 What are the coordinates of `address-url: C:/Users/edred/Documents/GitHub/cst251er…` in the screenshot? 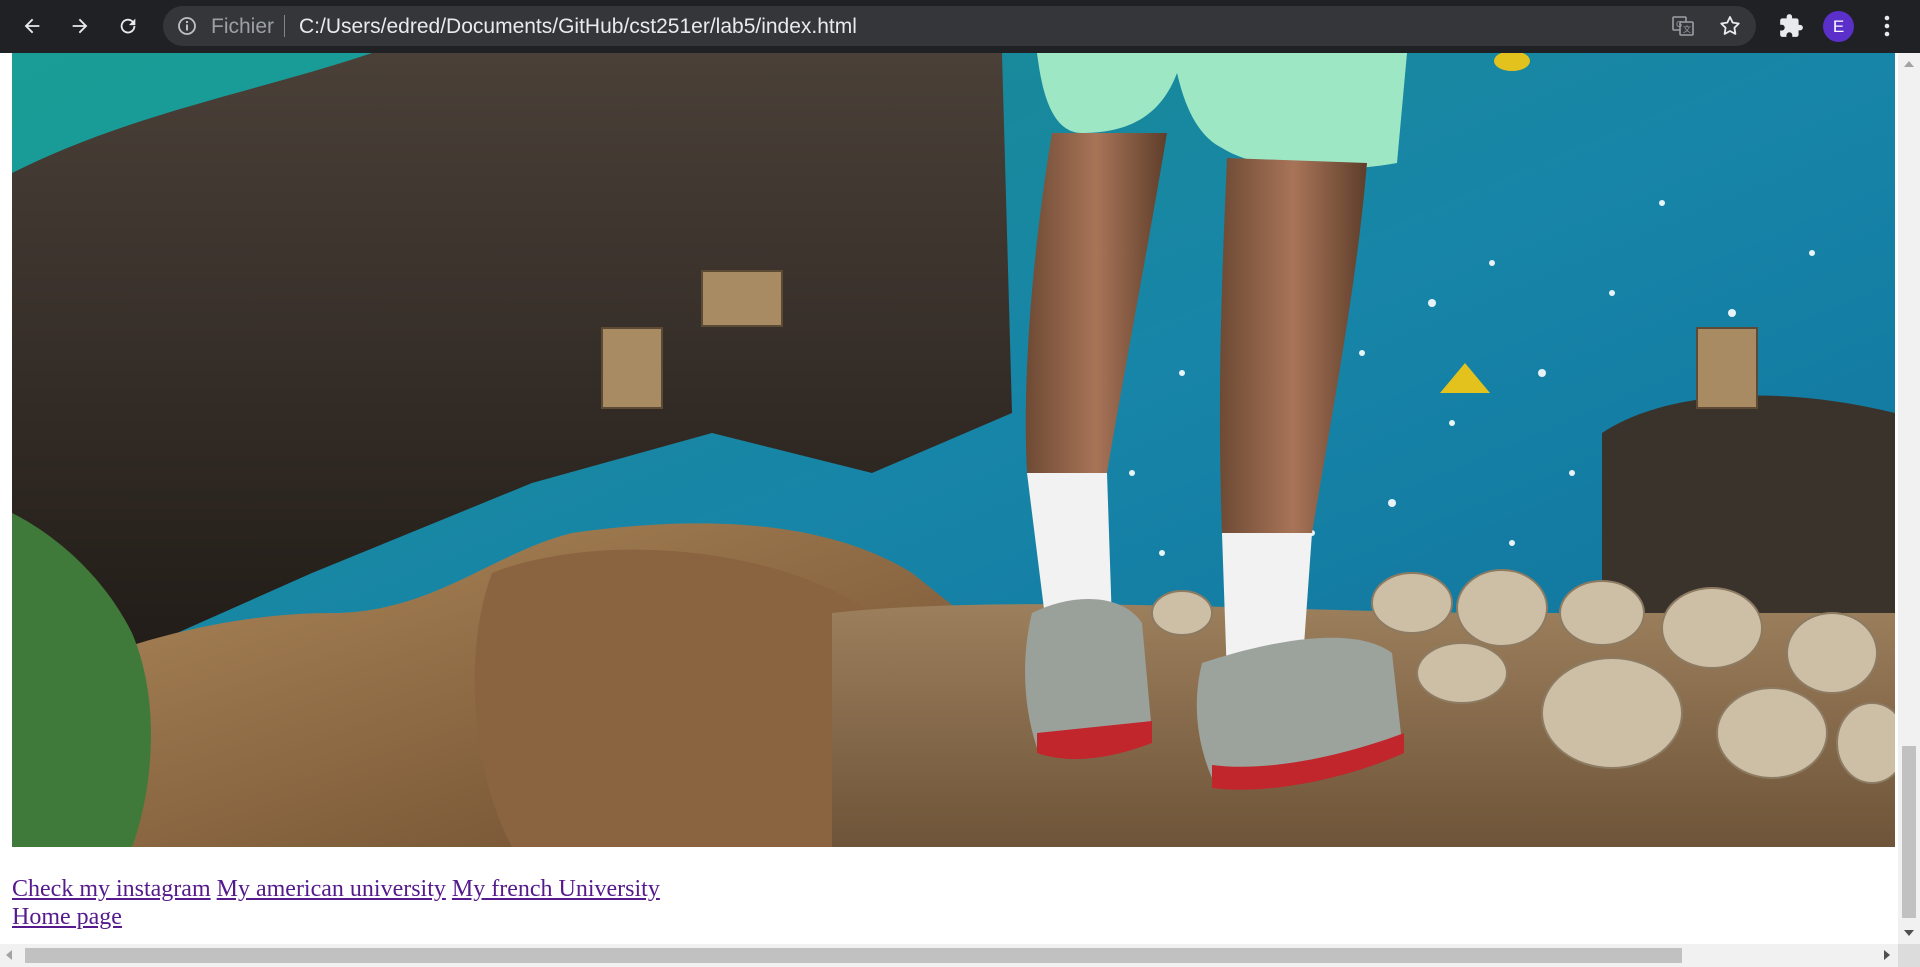 It's located at (578, 27).